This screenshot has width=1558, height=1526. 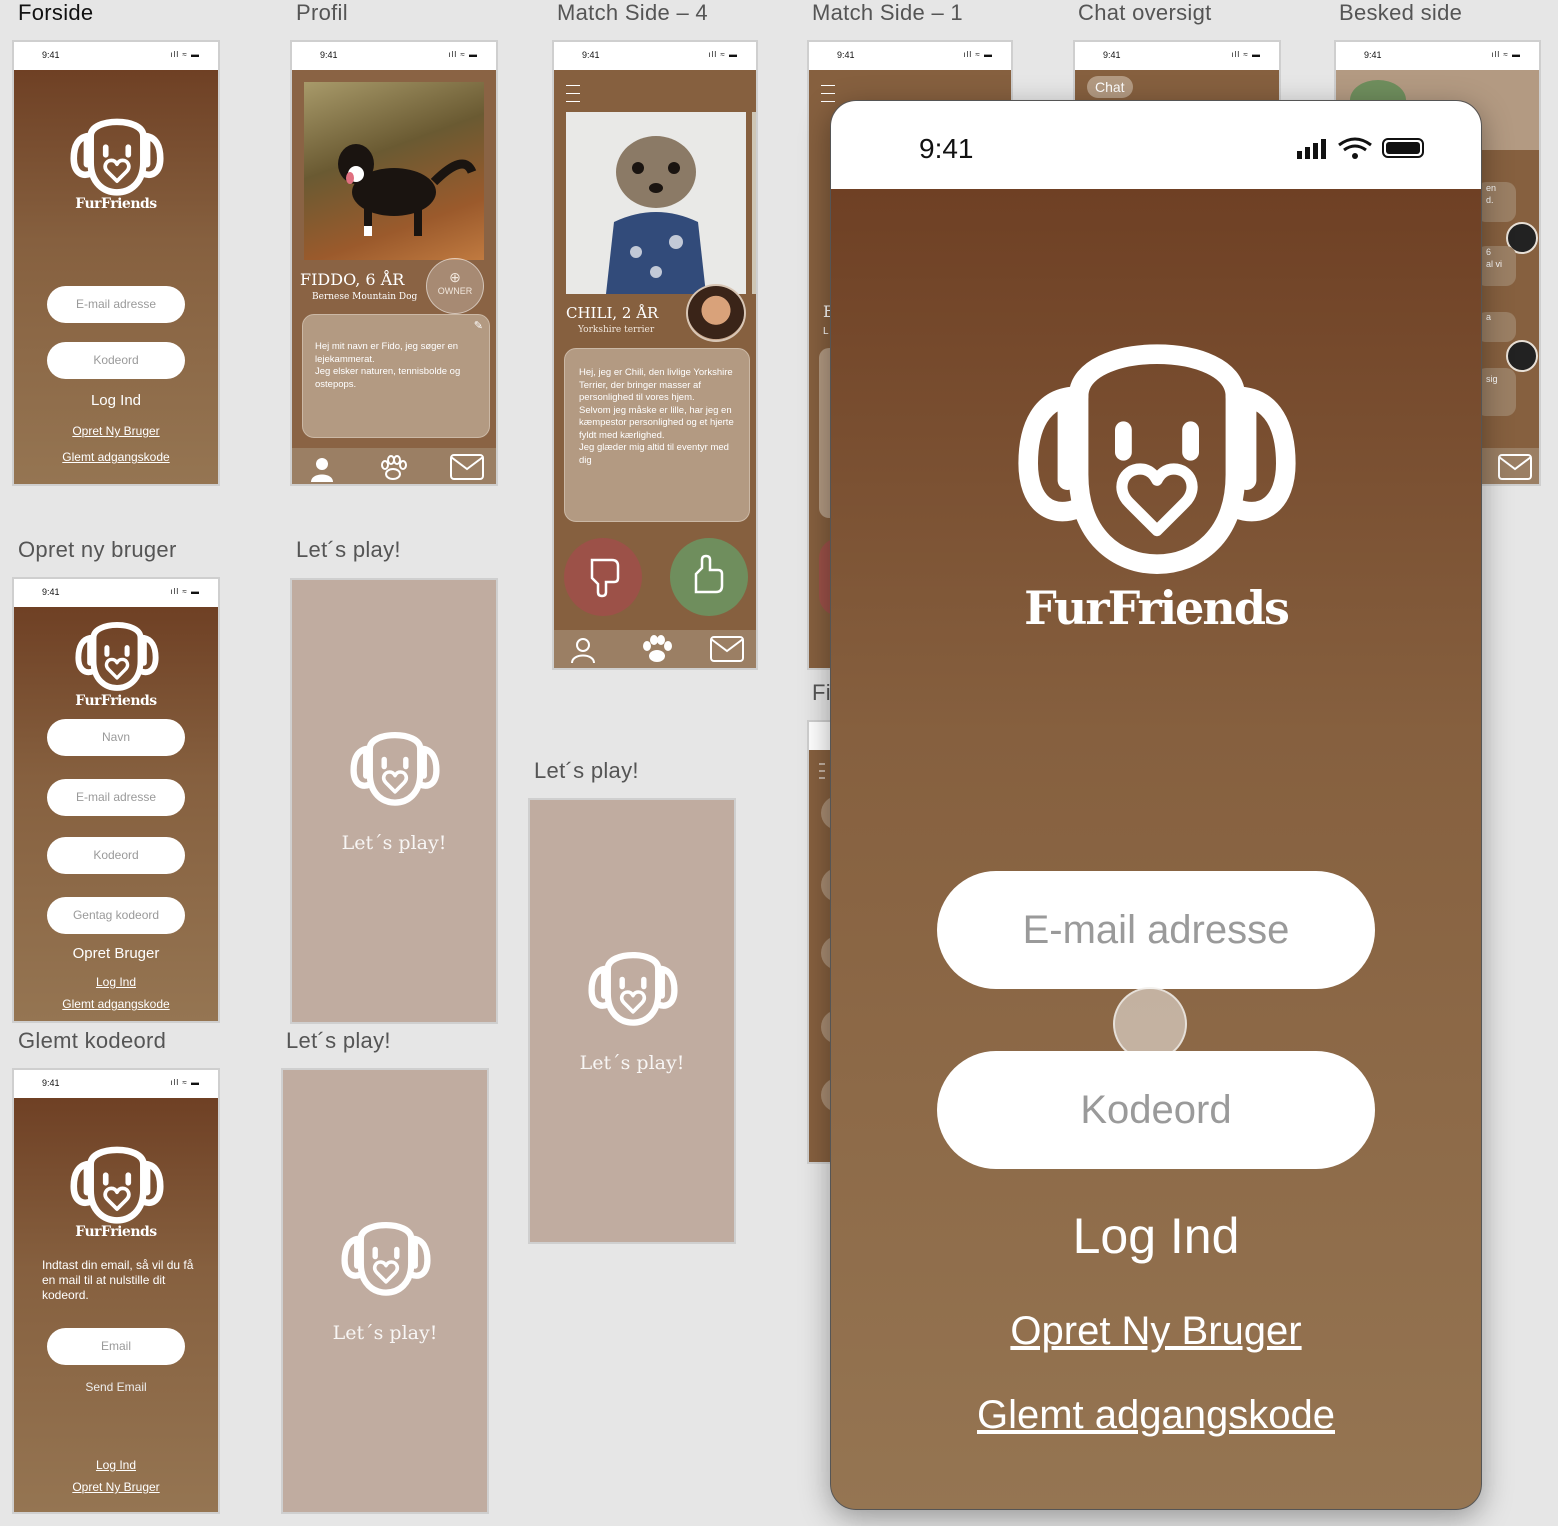 I want to click on label-match-1-below: Fi, so click(x=821, y=692).